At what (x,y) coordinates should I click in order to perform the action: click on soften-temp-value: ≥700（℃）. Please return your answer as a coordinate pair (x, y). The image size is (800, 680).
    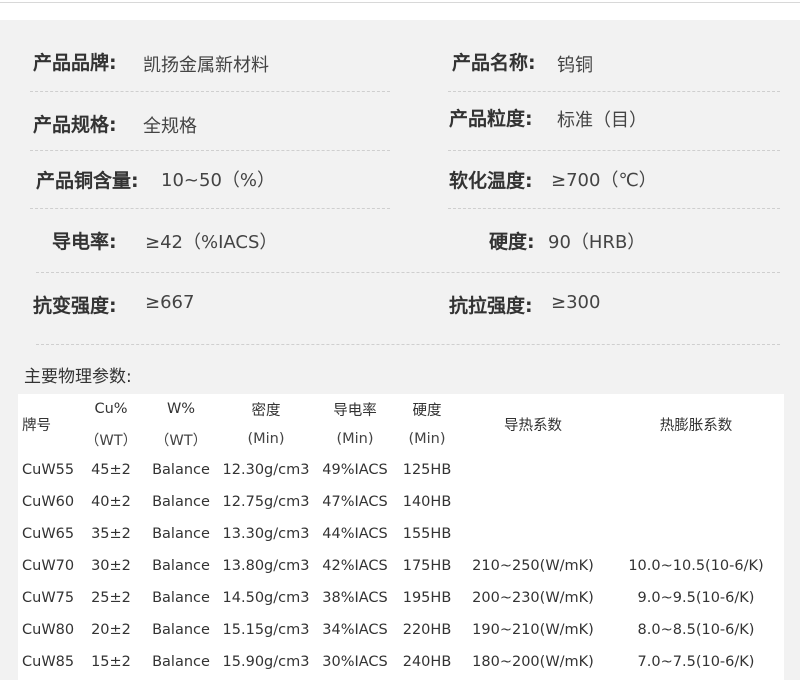
    Looking at the image, I should click on (604, 180).